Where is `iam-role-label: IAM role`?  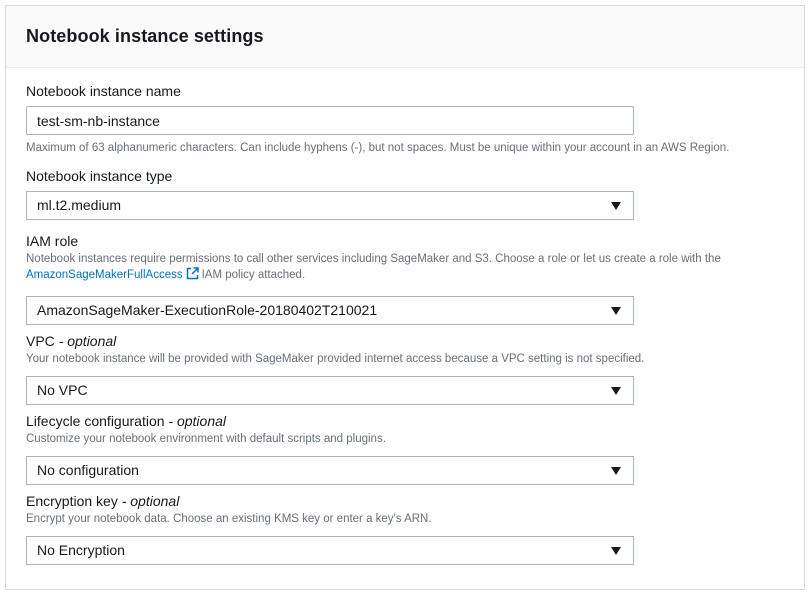
iam-role-label: IAM role is located at coordinates (52, 241).